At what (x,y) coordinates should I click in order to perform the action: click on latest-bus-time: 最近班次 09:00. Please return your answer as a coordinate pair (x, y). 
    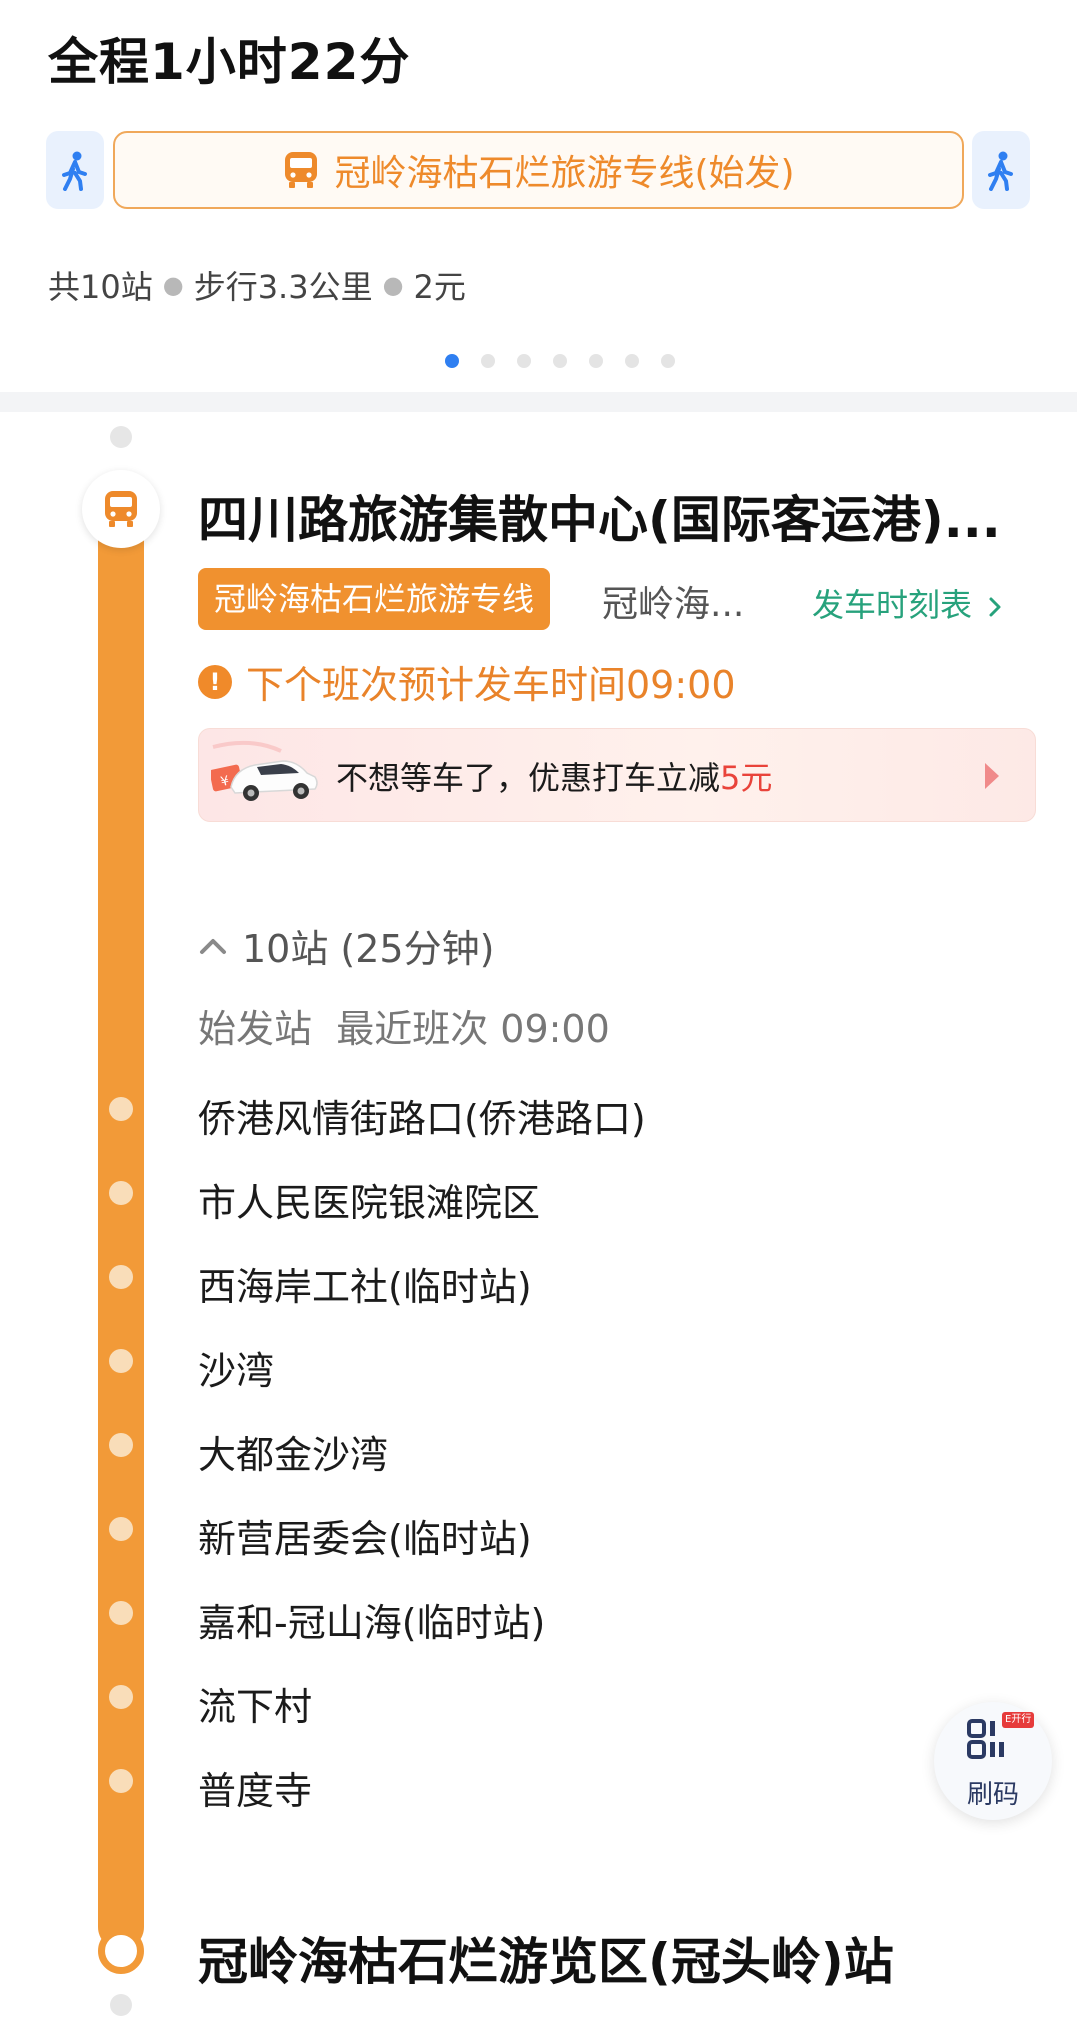
    Looking at the image, I should click on (473, 1029).